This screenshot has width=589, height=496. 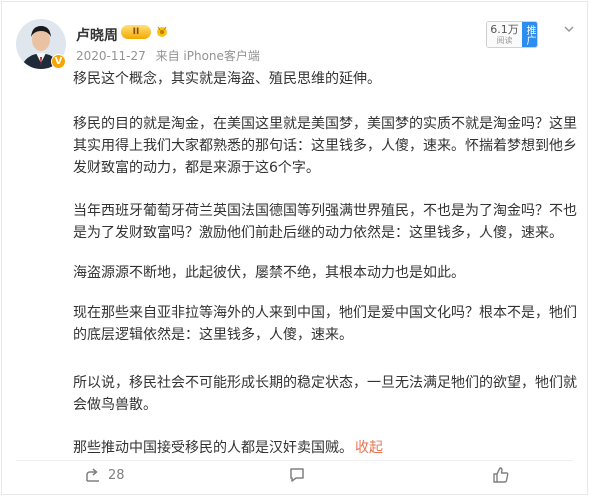 What do you see at coordinates (58, 61) in the screenshot?
I see `verified-v-icon: V` at bounding box center [58, 61].